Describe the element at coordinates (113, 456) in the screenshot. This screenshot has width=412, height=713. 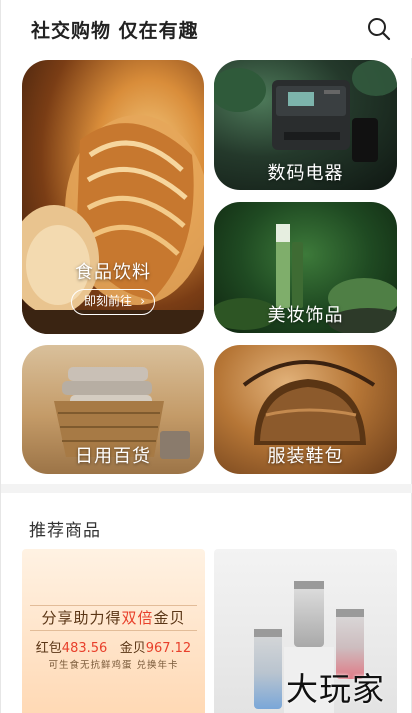
I see `category-label-daily: 日用百货` at that location.